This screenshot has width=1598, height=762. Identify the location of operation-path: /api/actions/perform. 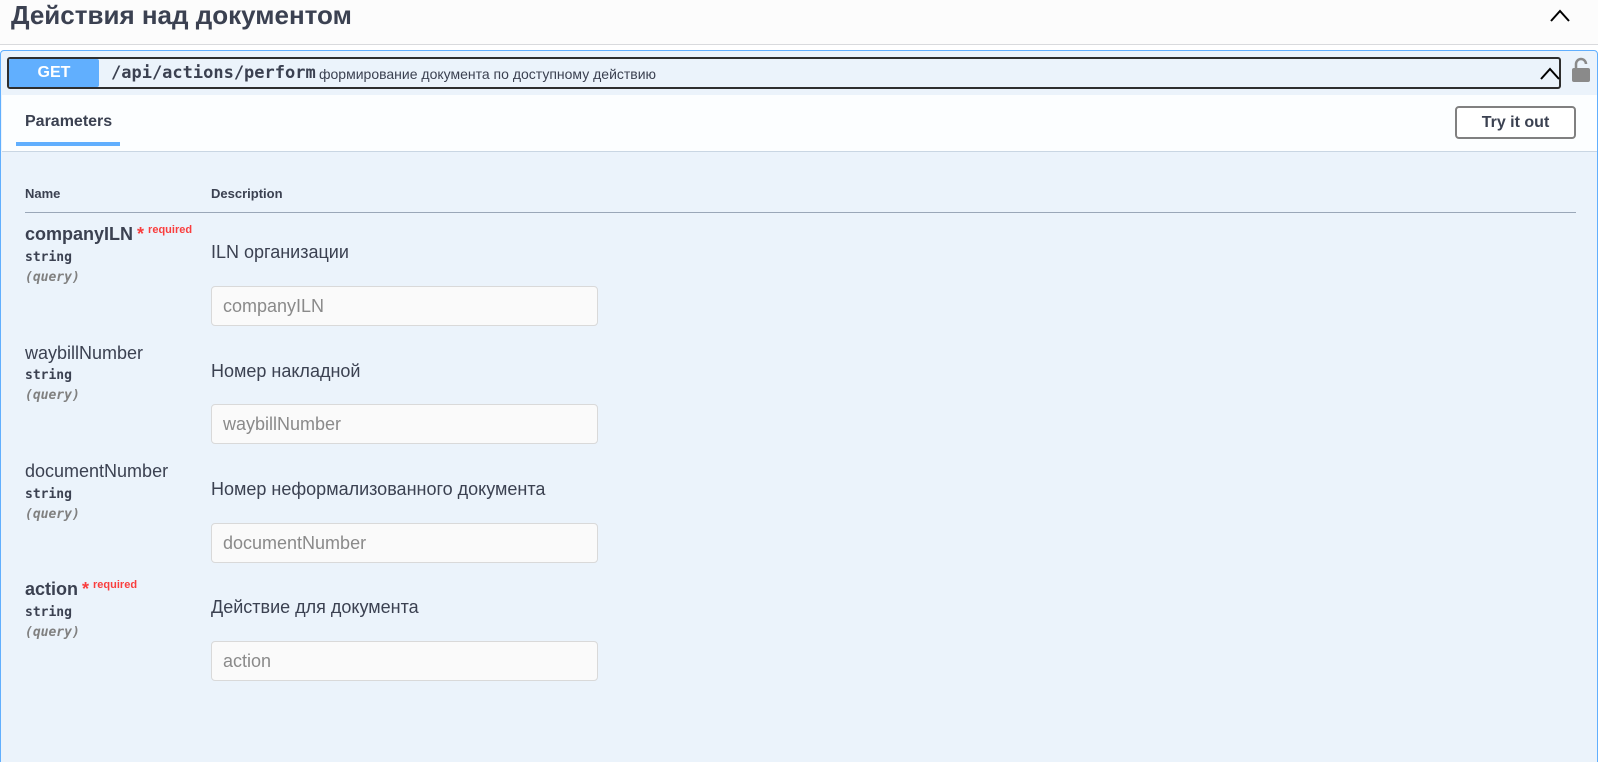
(213, 73).